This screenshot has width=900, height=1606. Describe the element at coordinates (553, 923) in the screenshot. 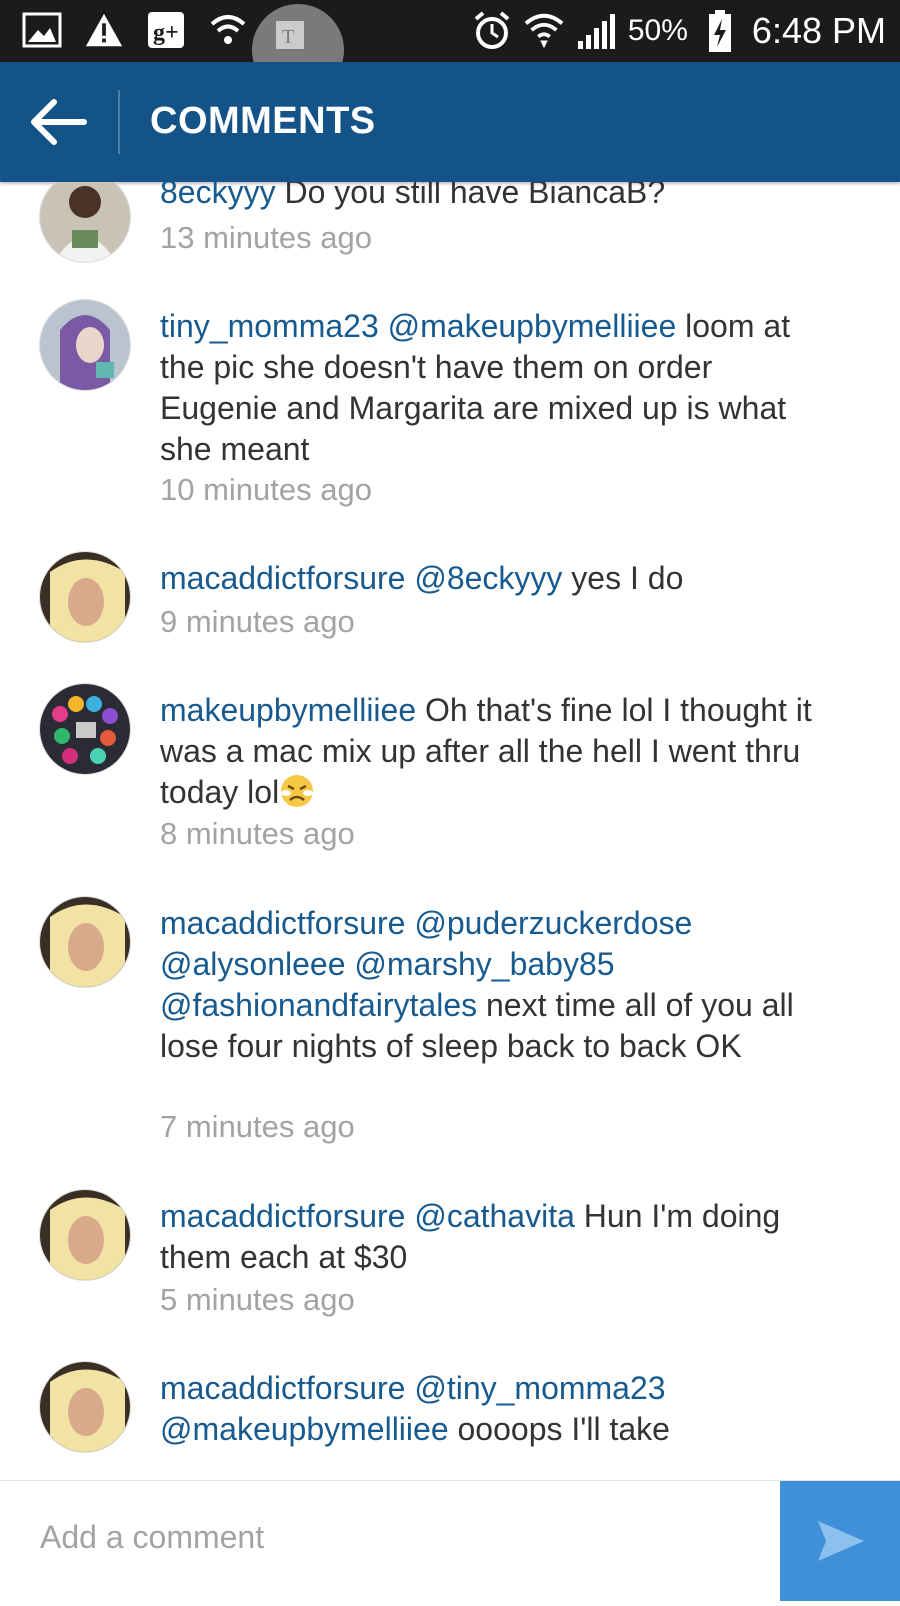

I see `mention-link: @puderzuckerdose` at that location.